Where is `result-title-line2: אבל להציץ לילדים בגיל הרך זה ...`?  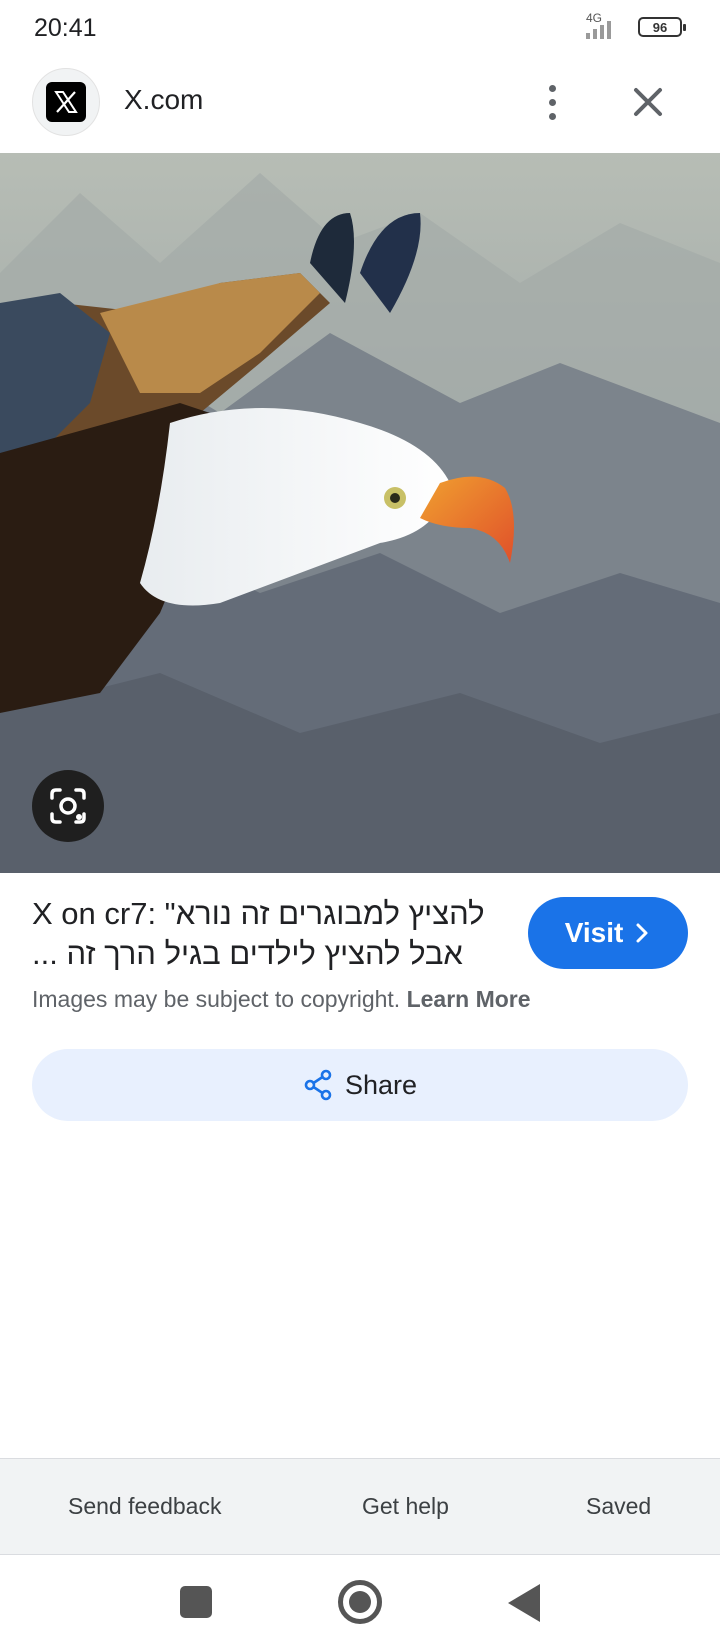 result-title-line2: אבל להציץ לילדים בגיל הרך זה ... is located at coordinates (247, 953).